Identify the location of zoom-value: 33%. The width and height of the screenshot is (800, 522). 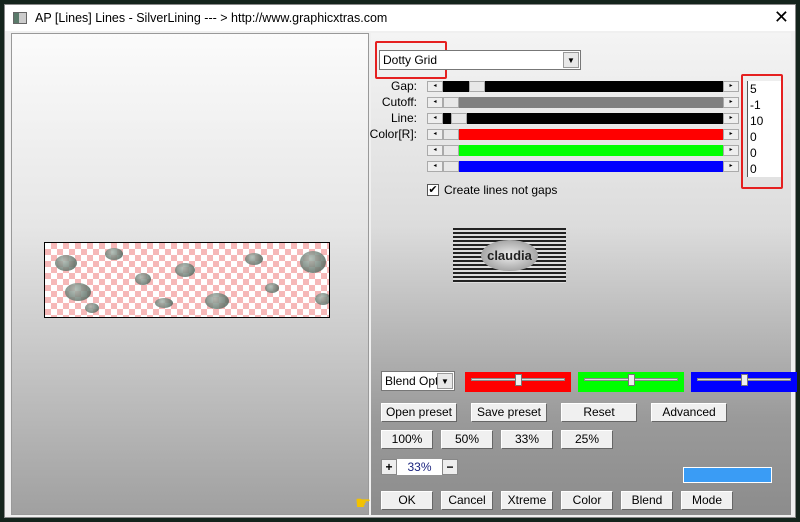
(419, 467).